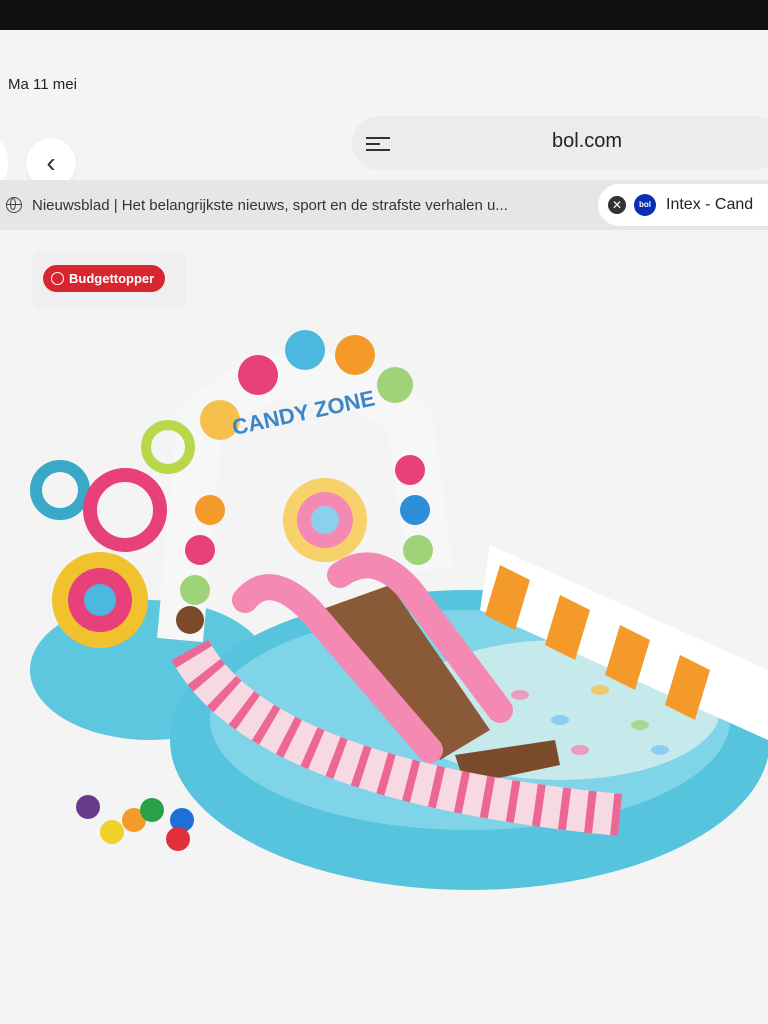  Describe the element at coordinates (112, 278) in the screenshot. I see `badge-label: Budgettopper` at that location.